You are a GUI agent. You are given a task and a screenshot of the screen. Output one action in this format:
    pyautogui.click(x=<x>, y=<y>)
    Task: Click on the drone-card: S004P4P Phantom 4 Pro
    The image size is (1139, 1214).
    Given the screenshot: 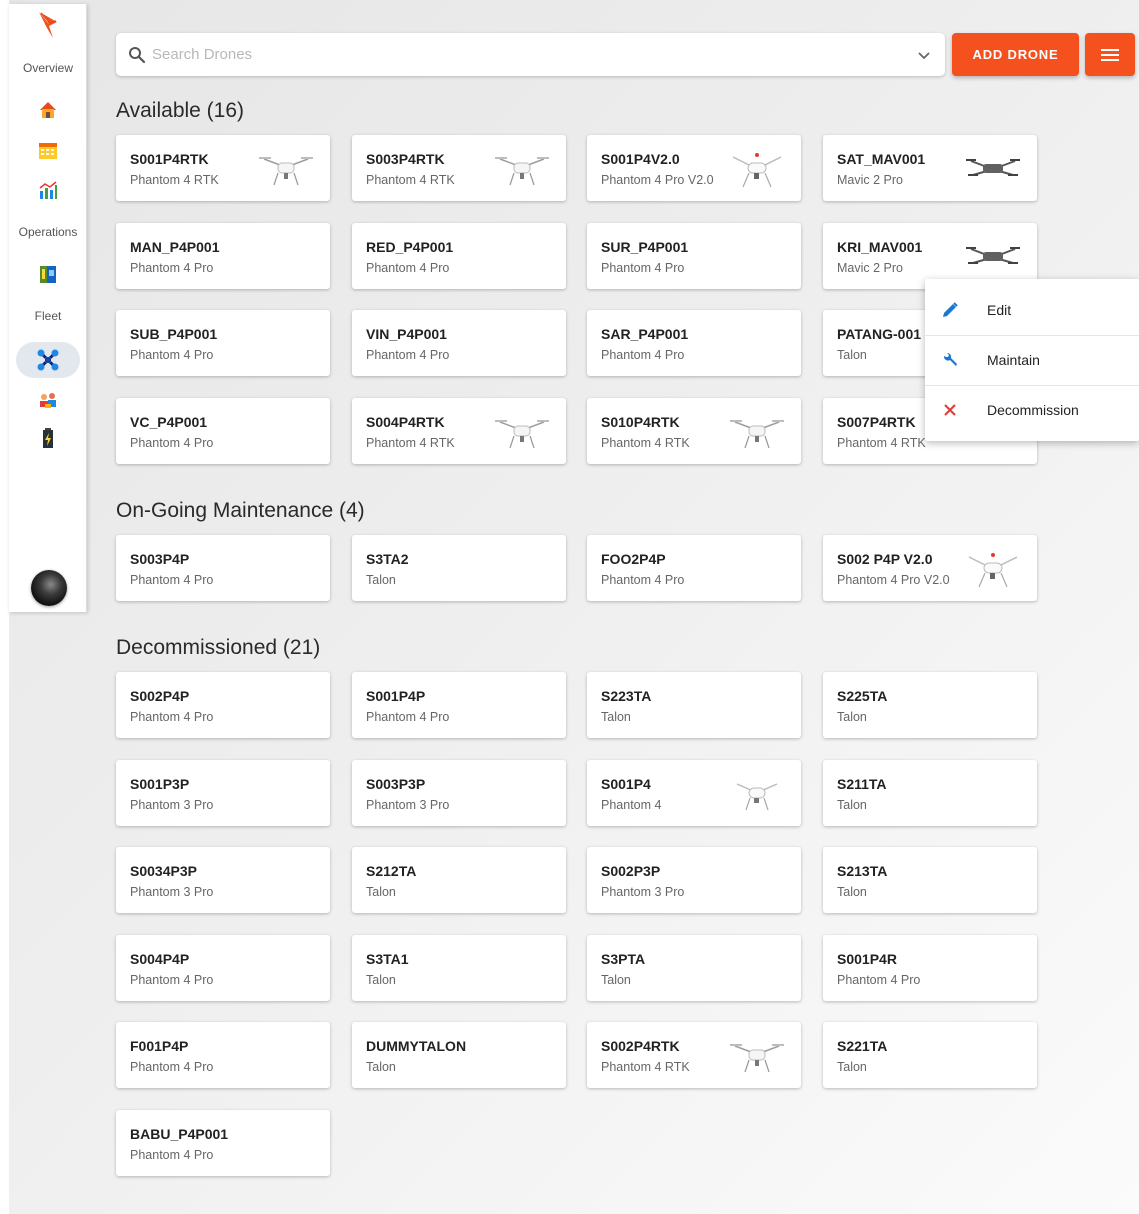 What is the action you would take?
    pyautogui.click(x=223, y=968)
    